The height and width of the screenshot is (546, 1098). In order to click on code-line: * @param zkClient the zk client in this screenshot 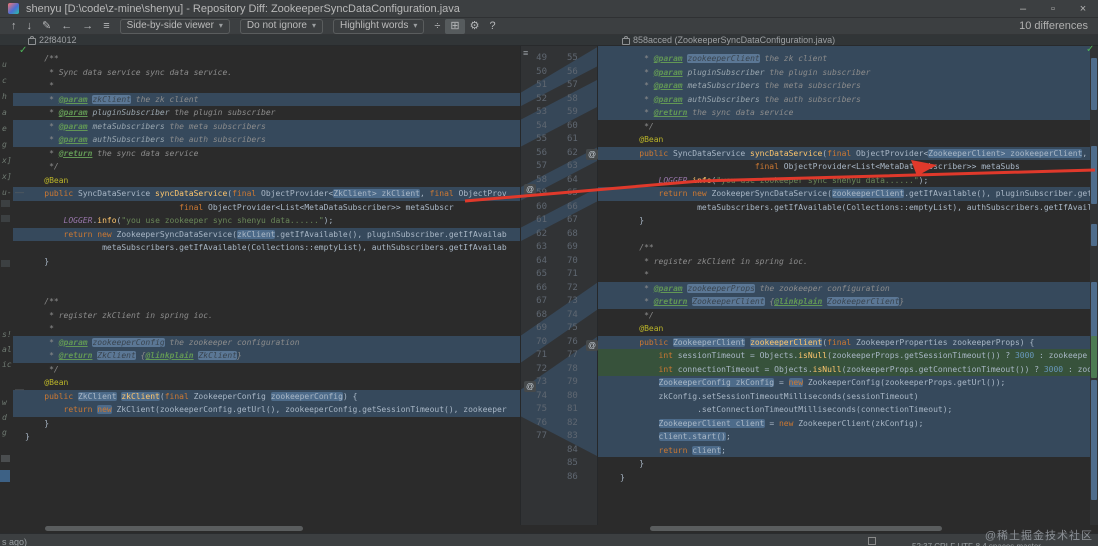, I will do `click(266, 99)`.